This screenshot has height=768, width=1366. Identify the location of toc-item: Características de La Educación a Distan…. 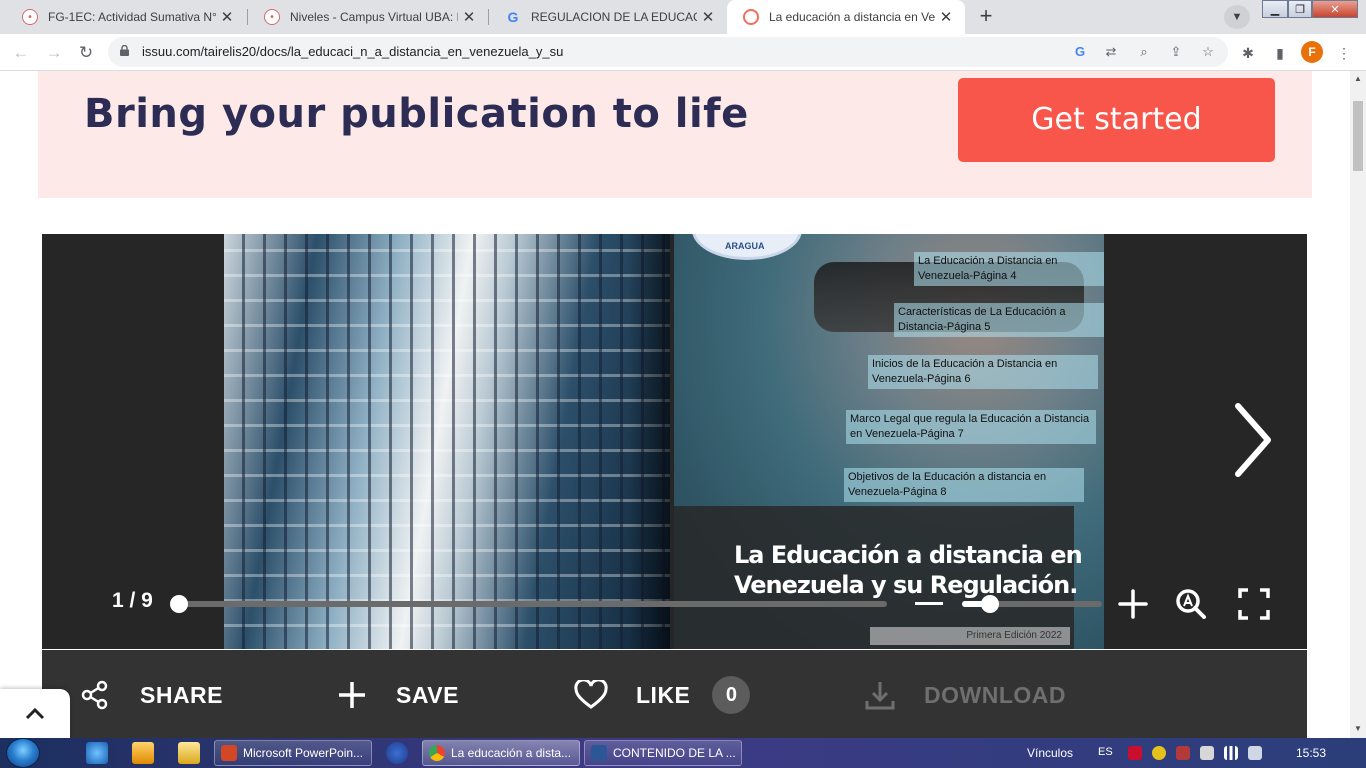
(999, 320).